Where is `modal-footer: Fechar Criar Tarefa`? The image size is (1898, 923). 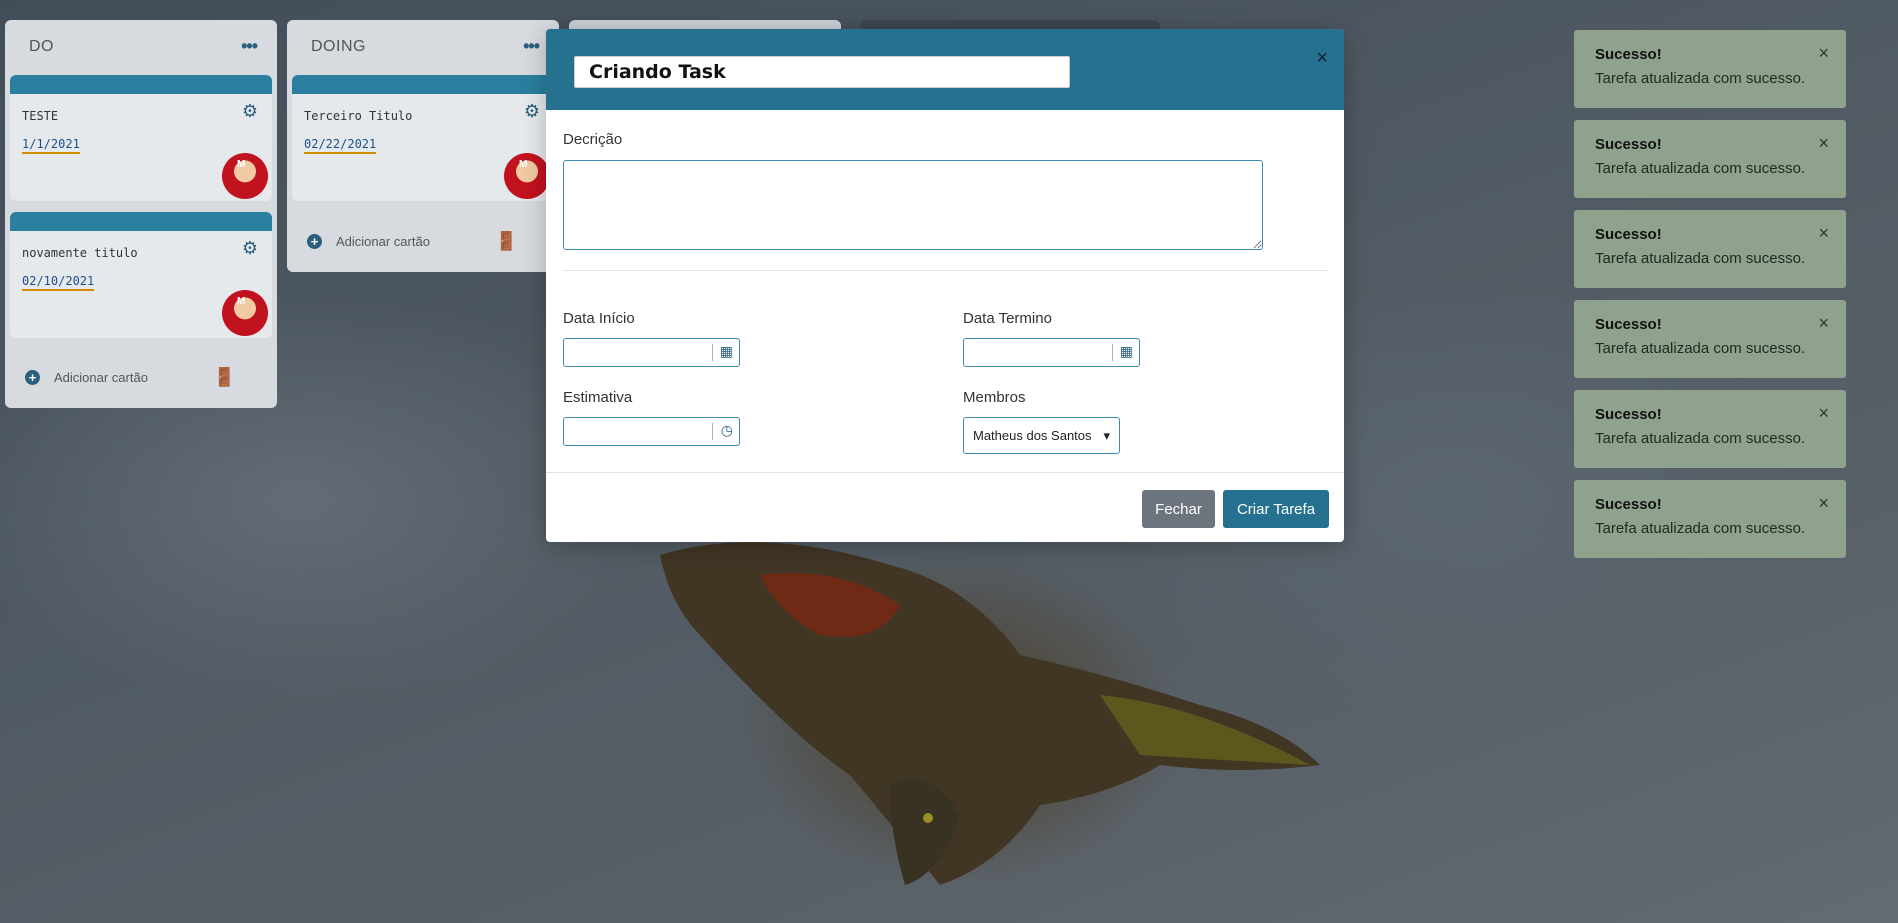 modal-footer: Fechar Criar Tarefa is located at coordinates (945, 507).